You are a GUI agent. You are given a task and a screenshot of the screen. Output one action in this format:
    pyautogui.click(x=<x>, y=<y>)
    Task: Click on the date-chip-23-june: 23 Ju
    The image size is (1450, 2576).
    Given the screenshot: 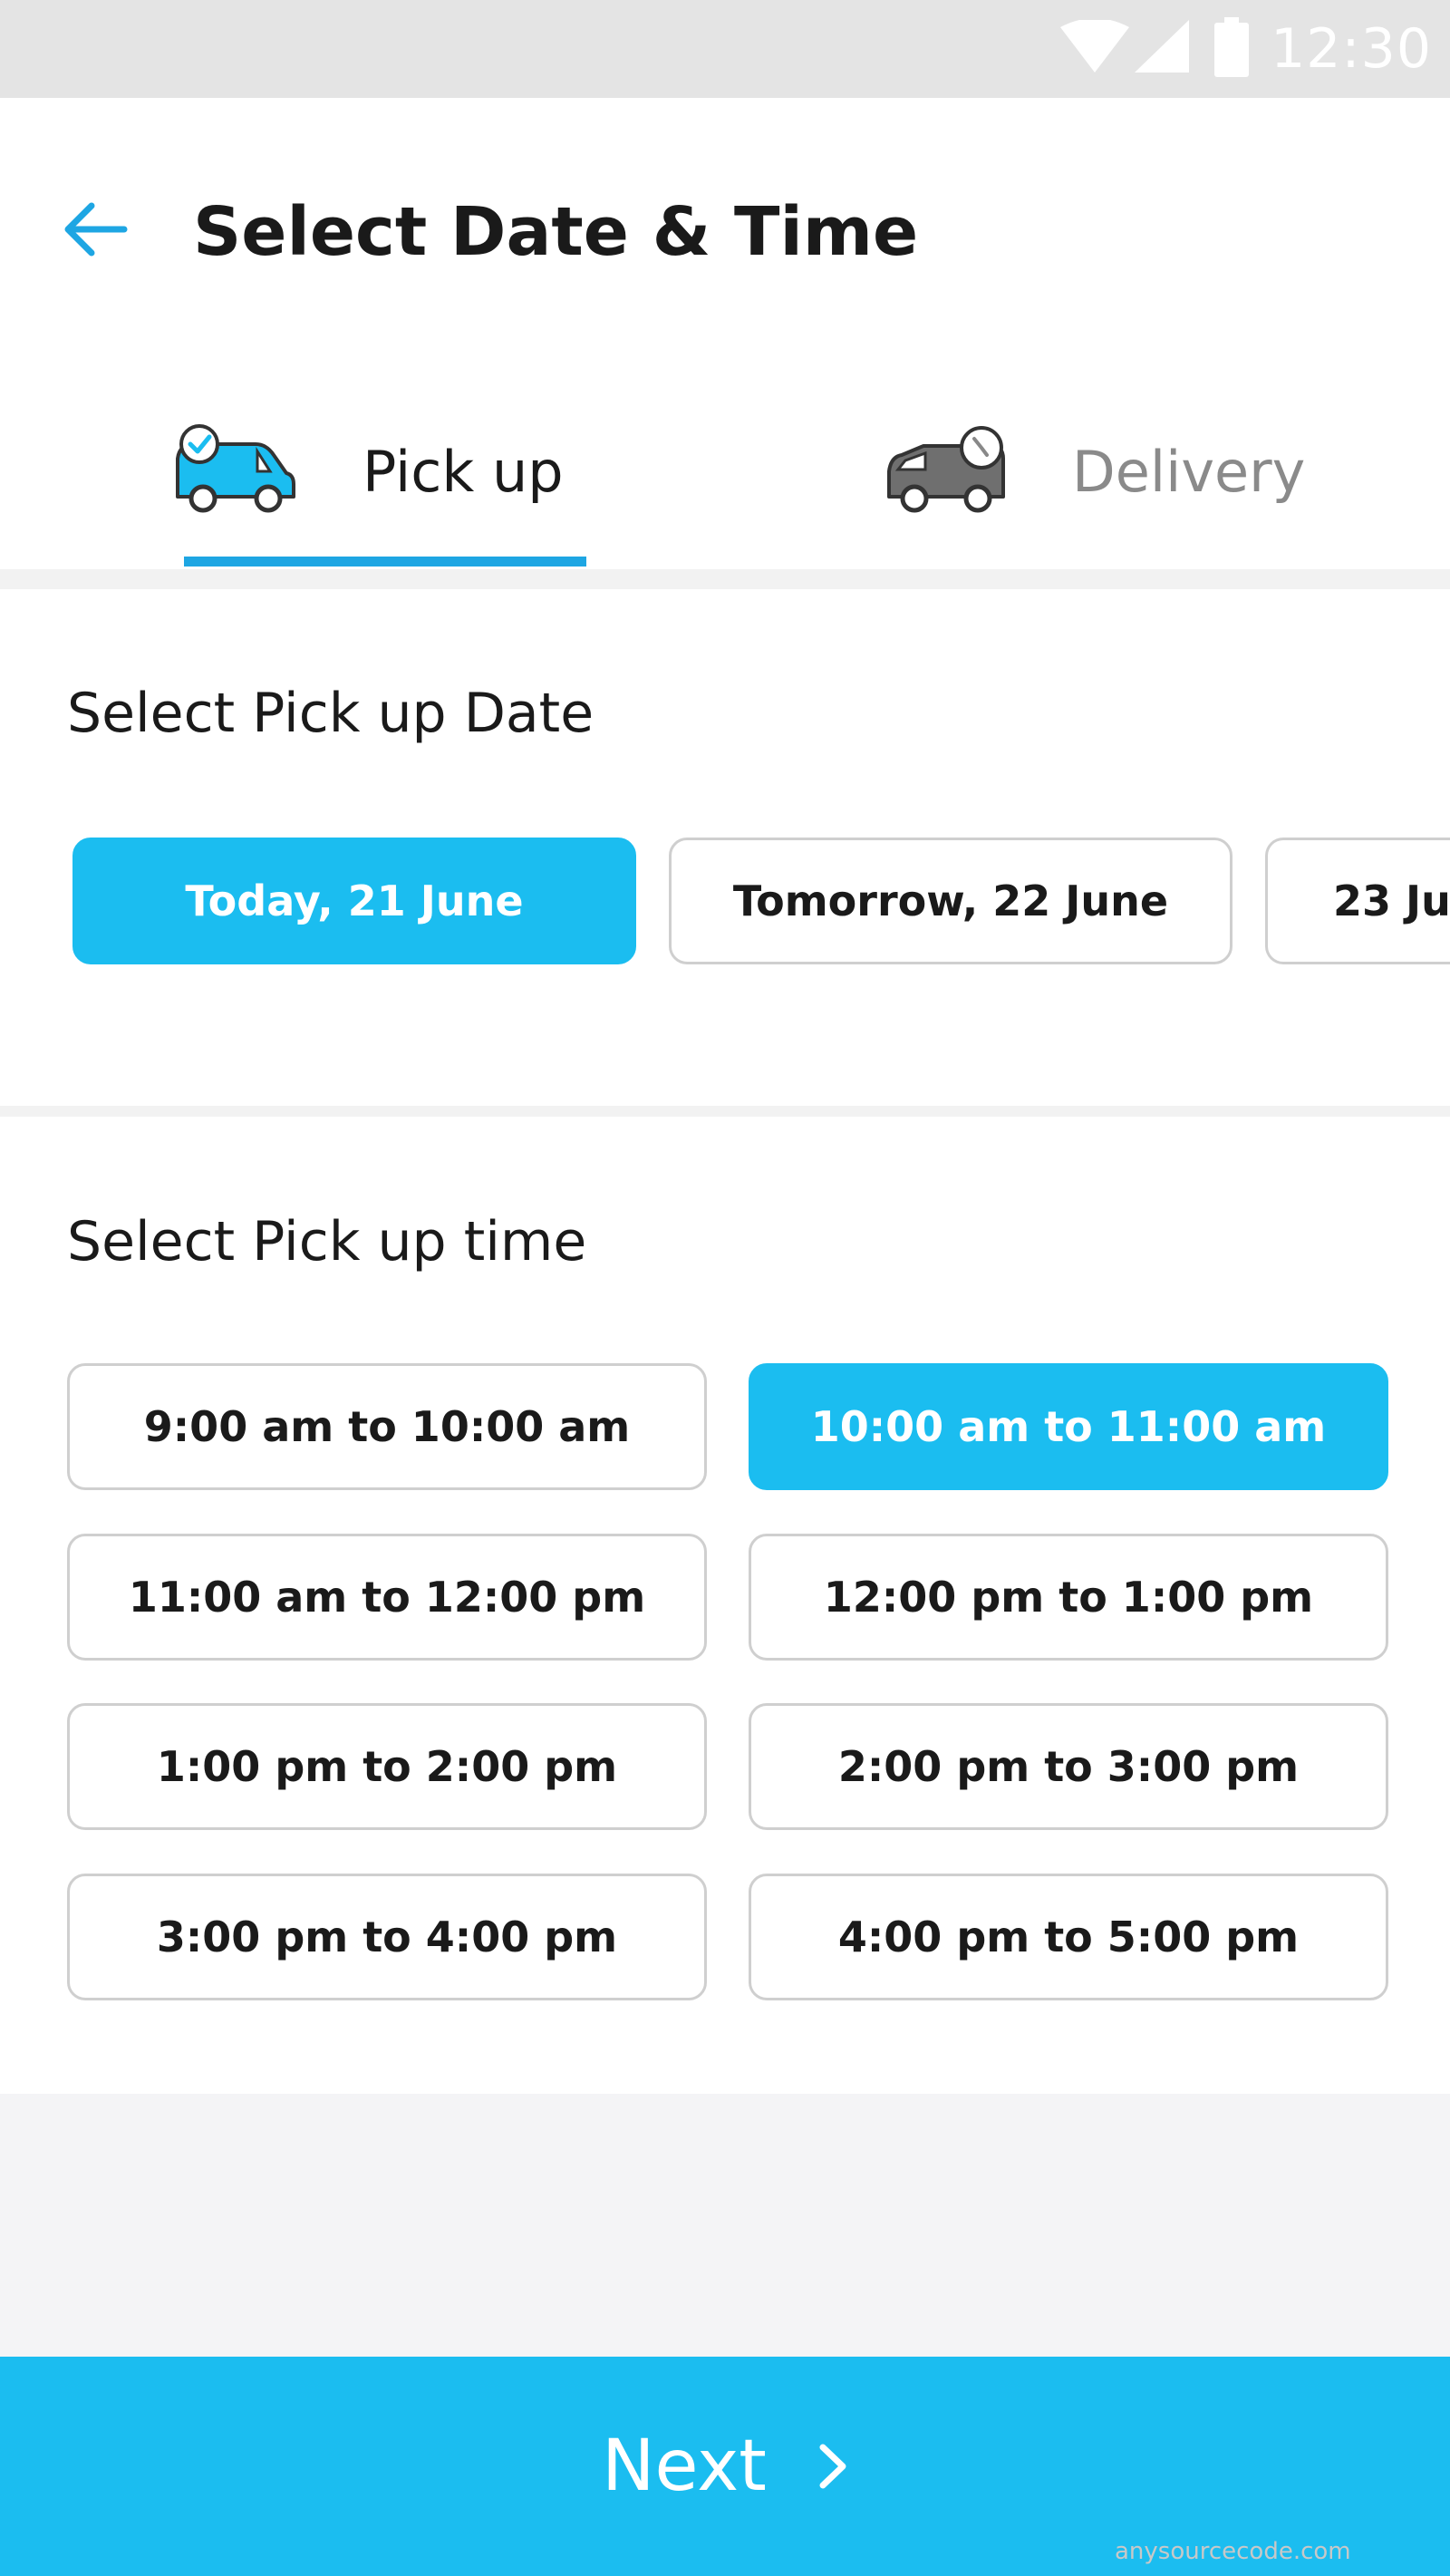 What is the action you would take?
    pyautogui.click(x=1357, y=901)
    